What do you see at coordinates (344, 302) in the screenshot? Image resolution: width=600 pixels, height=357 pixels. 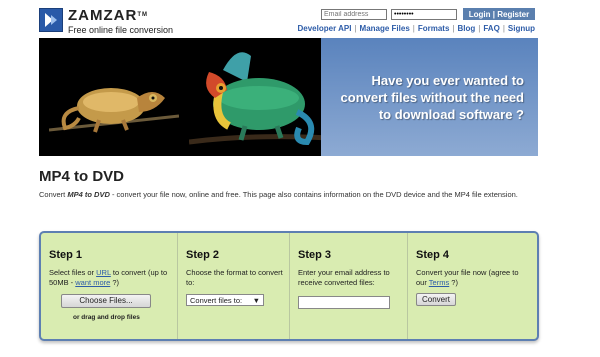 I see `email-input` at bounding box center [344, 302].